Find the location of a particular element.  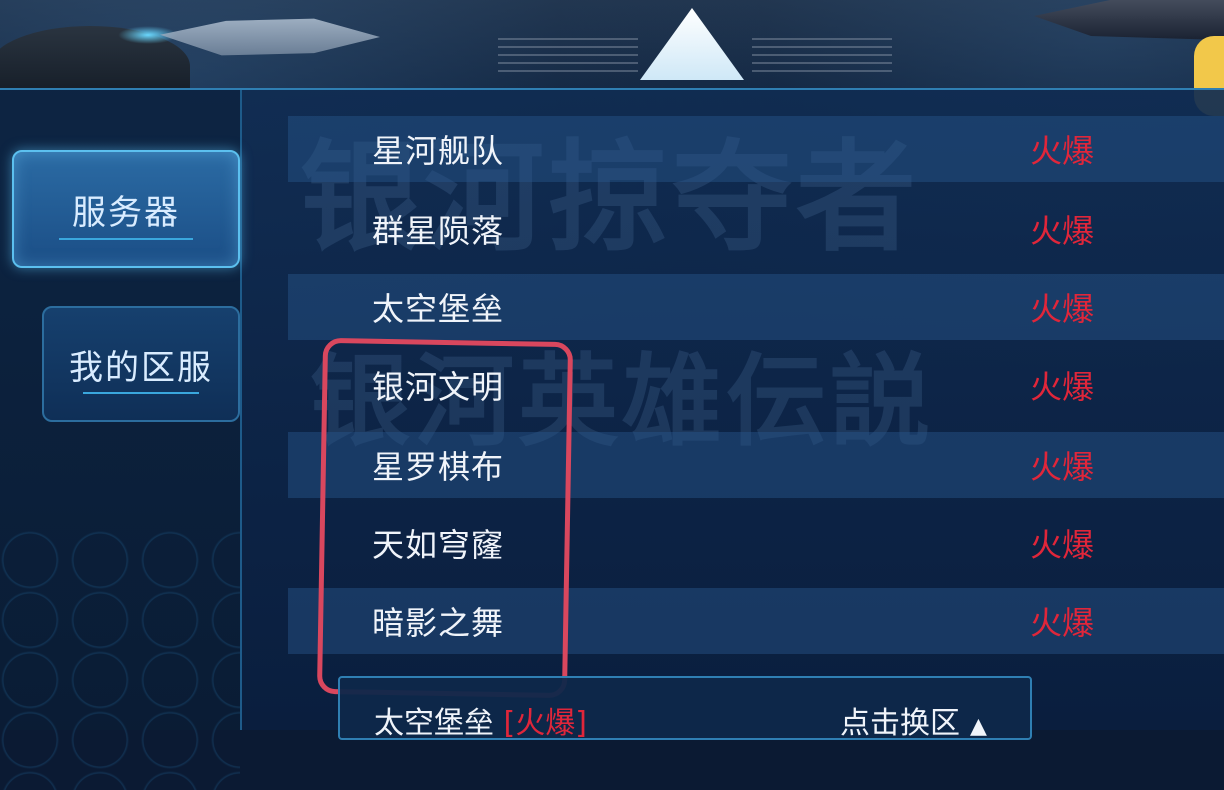

header-stripes-right is located at coordinates (822, 58).